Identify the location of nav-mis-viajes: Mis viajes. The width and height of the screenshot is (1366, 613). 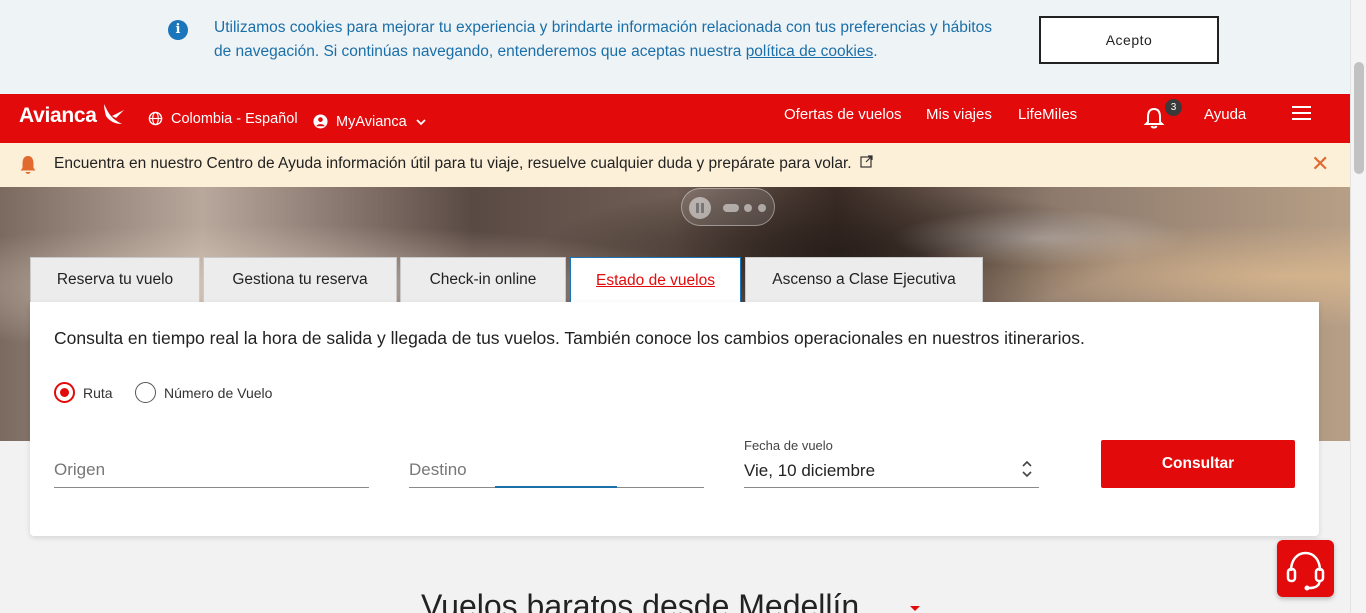
(959, 115).